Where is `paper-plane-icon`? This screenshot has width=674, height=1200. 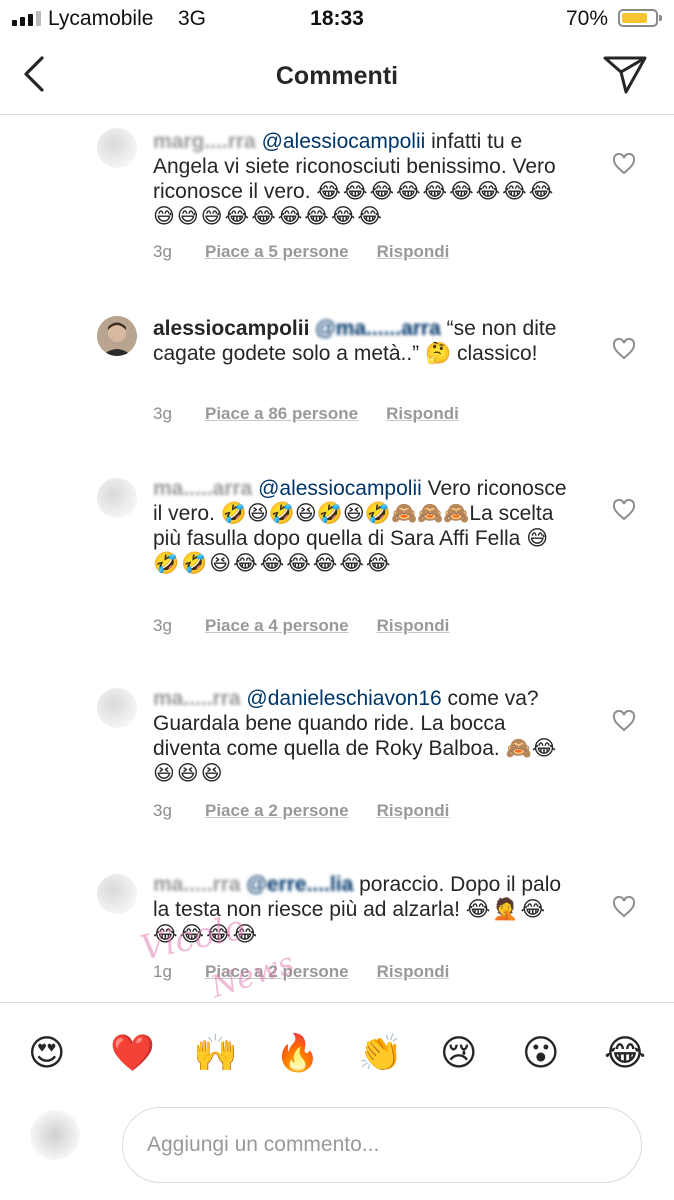 paper-plane-icon is located at coordinates (625, 75).